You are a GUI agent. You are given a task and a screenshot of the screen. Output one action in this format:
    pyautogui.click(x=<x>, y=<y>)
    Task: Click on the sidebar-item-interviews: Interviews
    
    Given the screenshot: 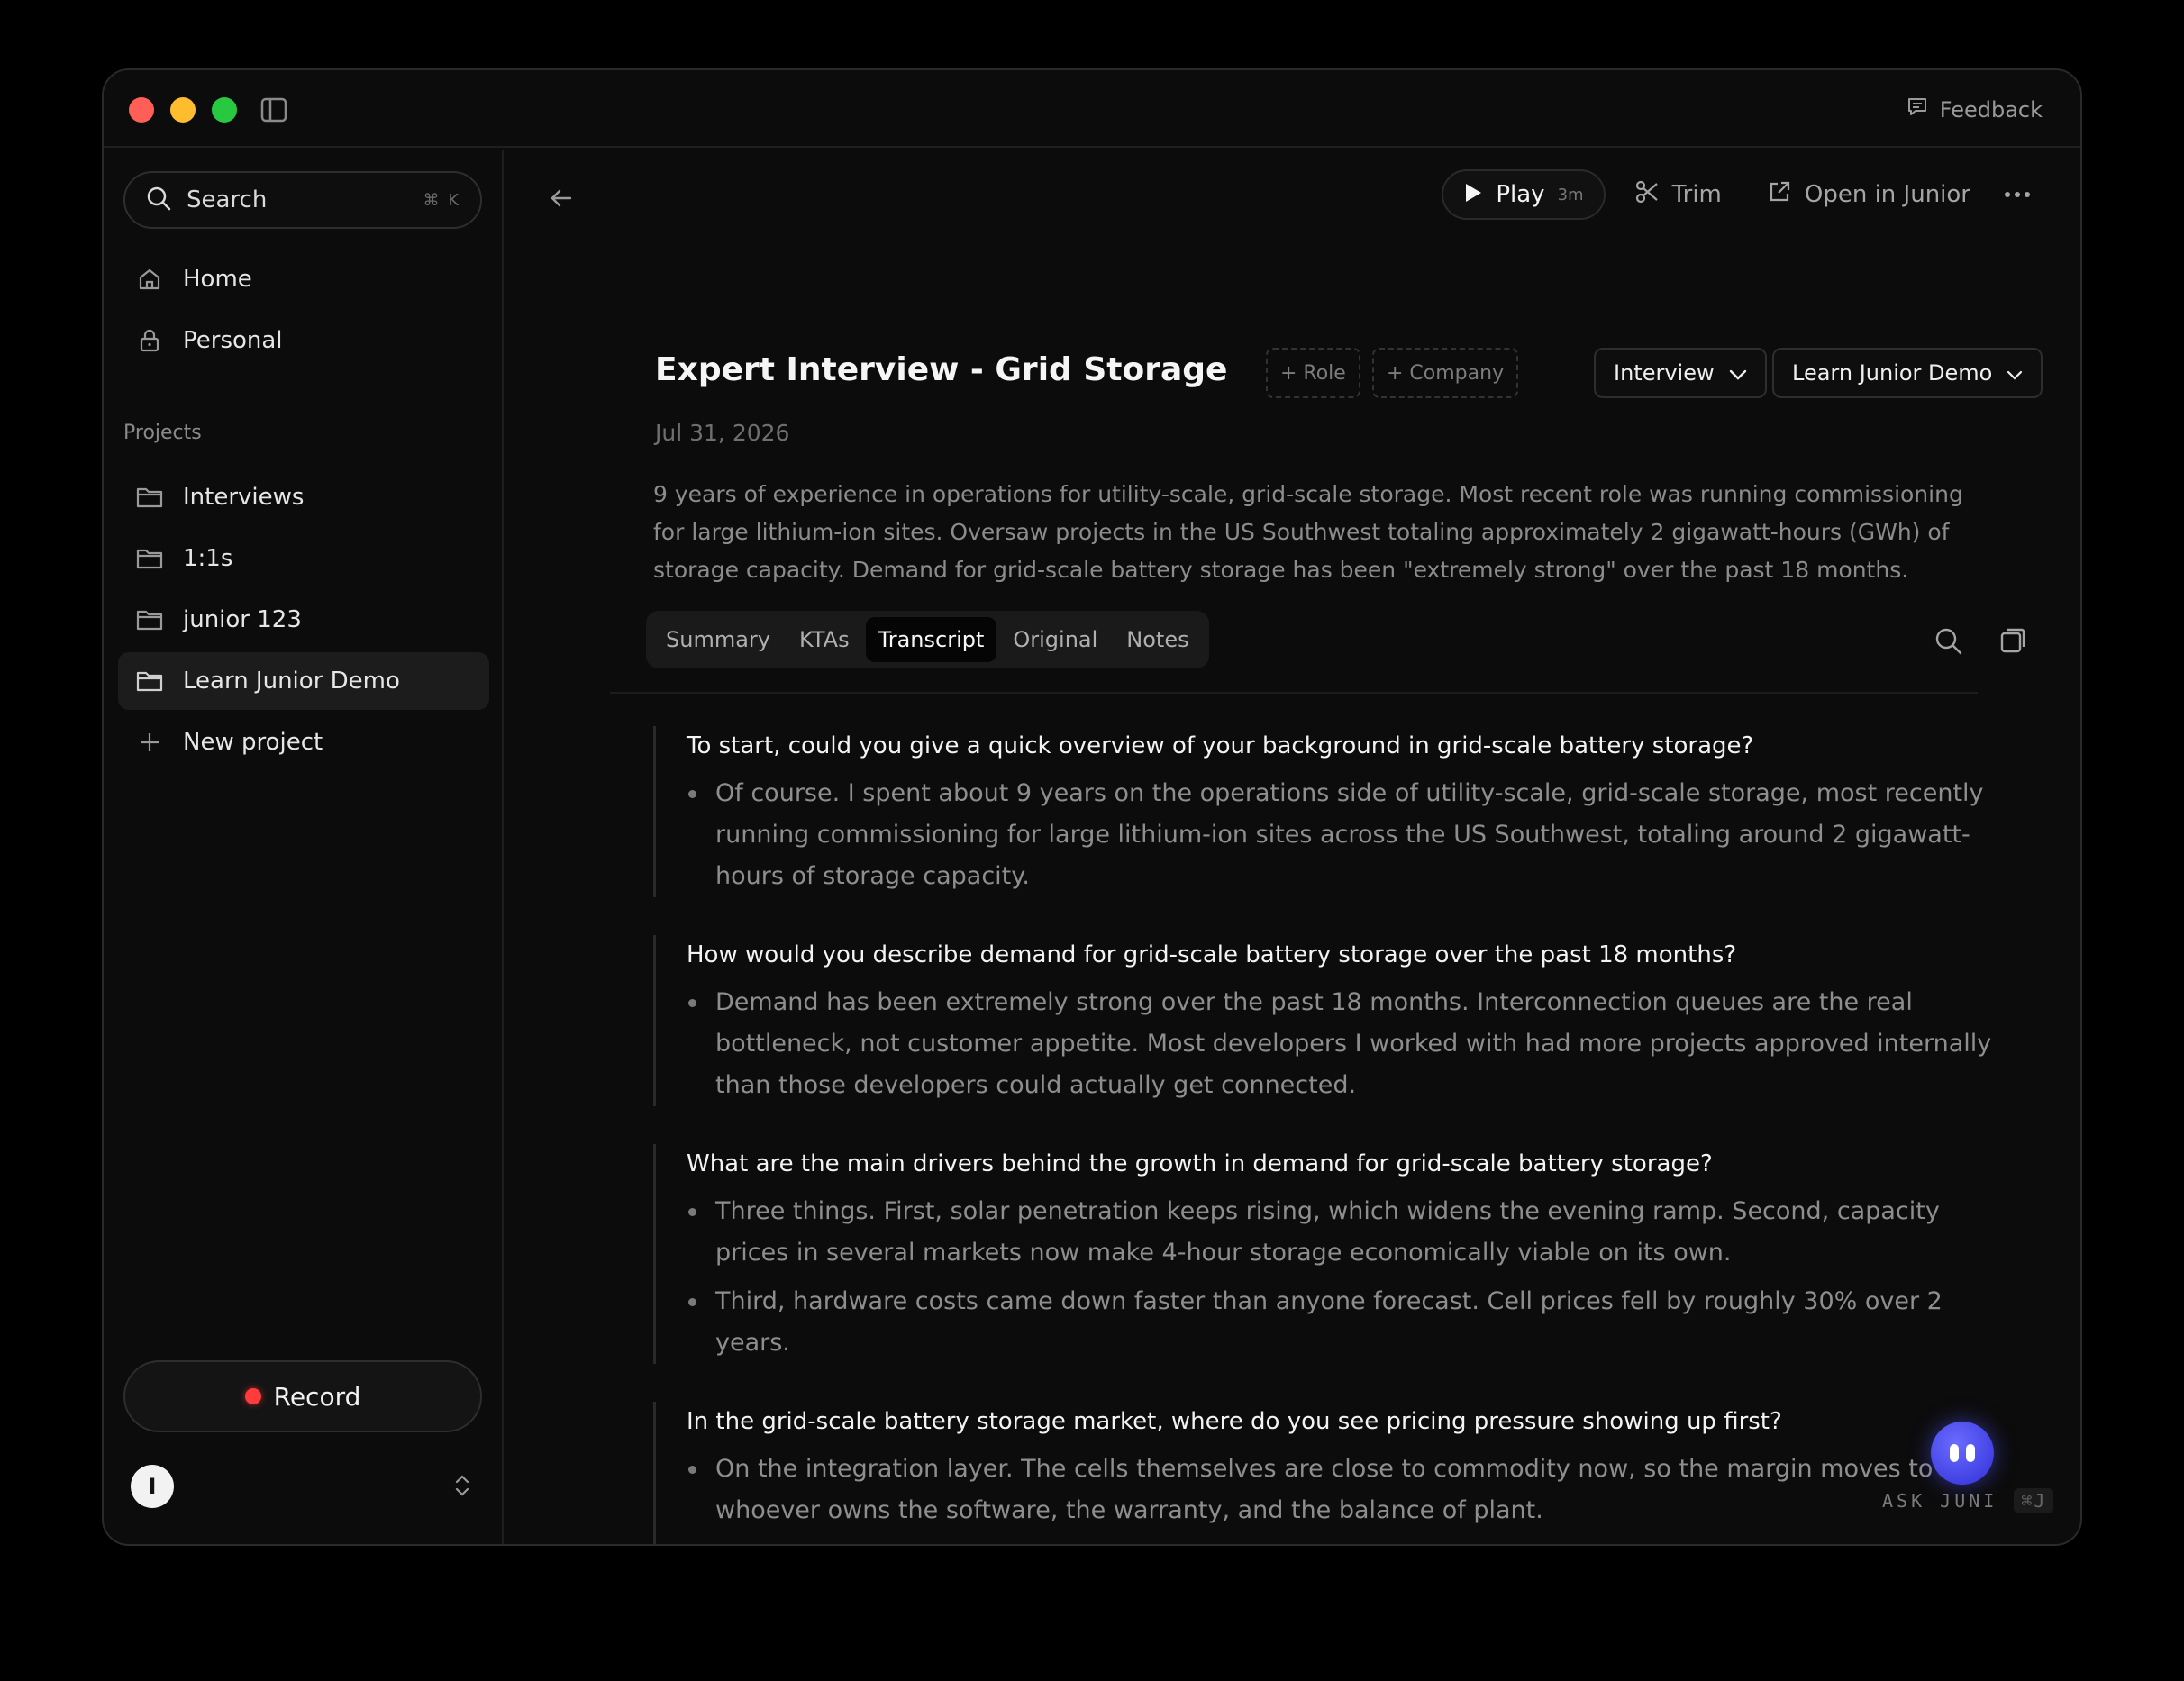 What is the action you would take?
    pyautogui.click(x=303, y=497)
    